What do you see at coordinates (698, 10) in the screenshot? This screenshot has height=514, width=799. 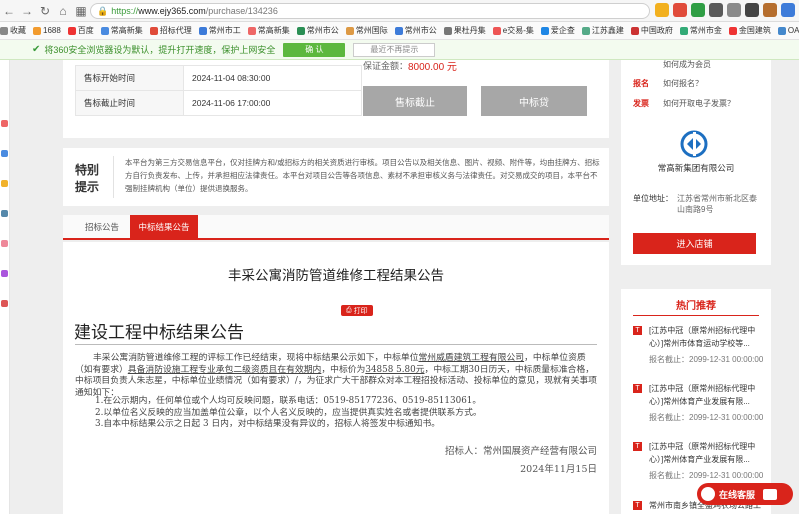 I see `extension-green-icon` at bounding box center [698, 10].